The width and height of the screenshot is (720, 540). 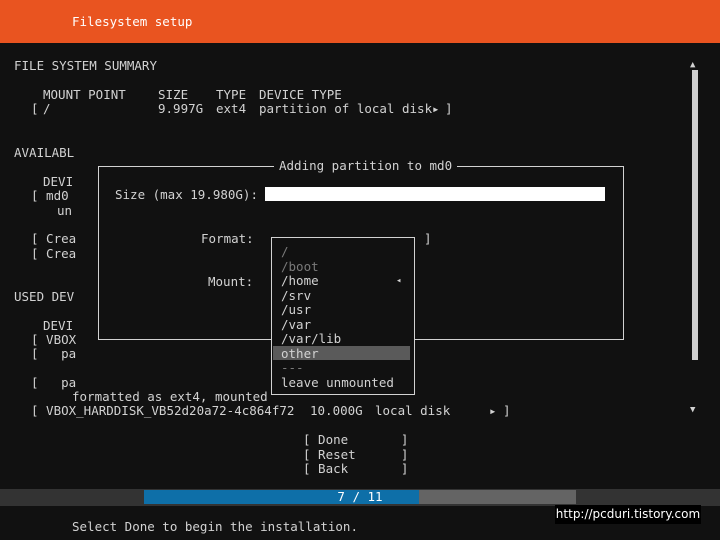 I want to click on summary-row-size: 9.997G, so click(x=181, y=108).